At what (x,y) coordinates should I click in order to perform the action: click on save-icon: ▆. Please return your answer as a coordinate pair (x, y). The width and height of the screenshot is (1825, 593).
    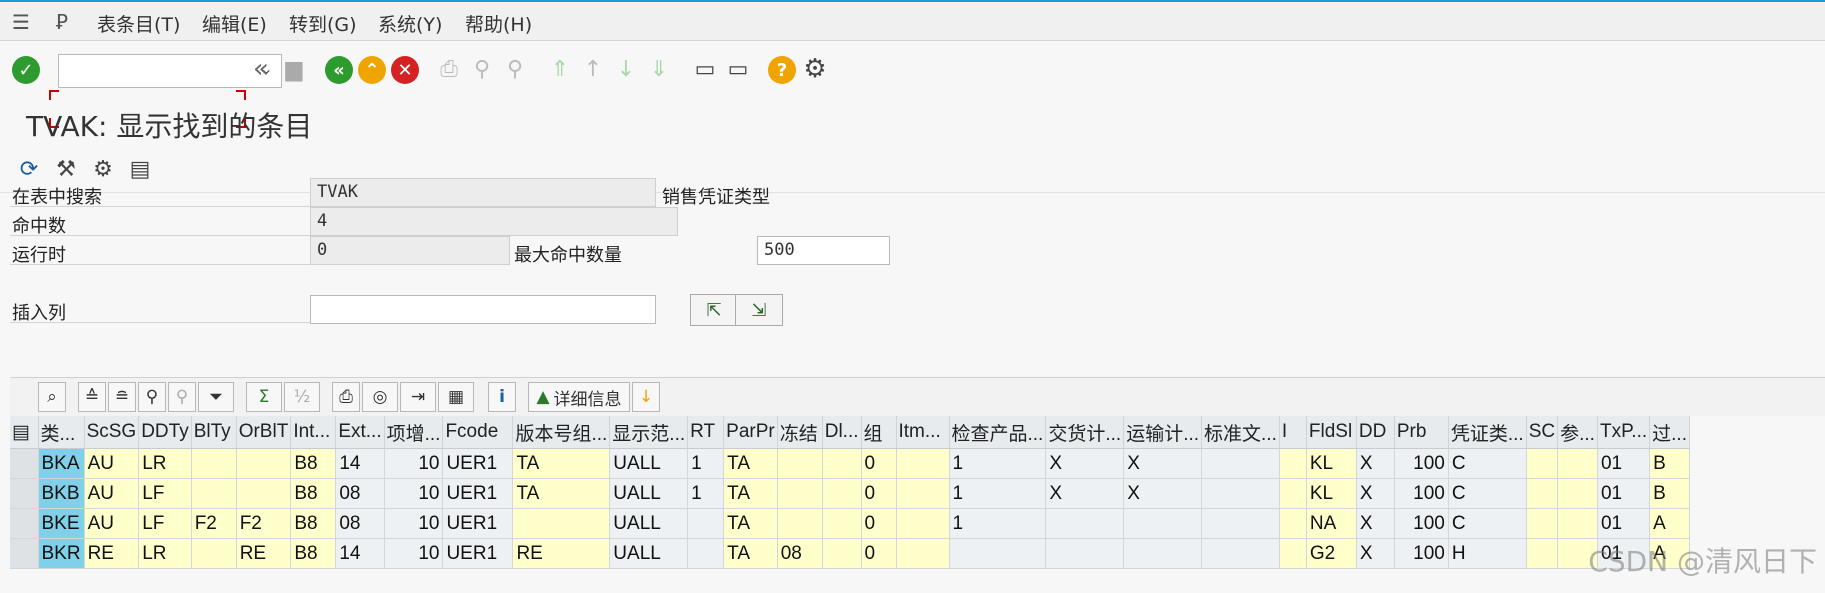
    Looking at the image, I should click on (294, 69).